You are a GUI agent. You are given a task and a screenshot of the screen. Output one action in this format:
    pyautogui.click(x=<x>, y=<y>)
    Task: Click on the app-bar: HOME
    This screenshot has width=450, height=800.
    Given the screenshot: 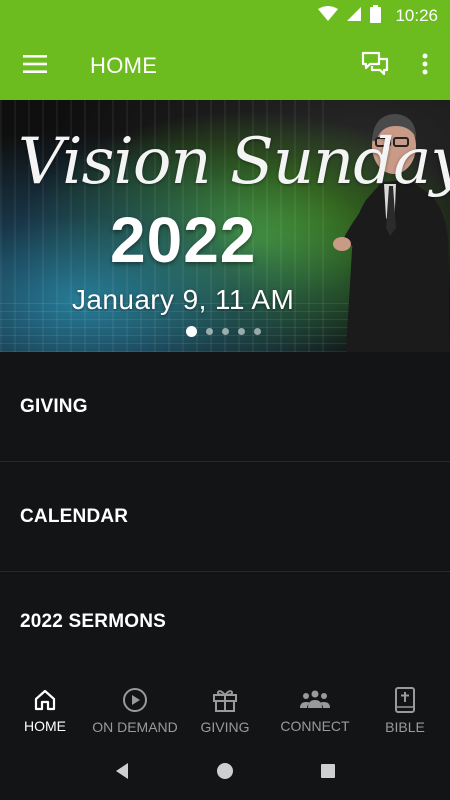 What is the action you would take?
    pyautogui.click(x=225, y=66)
    